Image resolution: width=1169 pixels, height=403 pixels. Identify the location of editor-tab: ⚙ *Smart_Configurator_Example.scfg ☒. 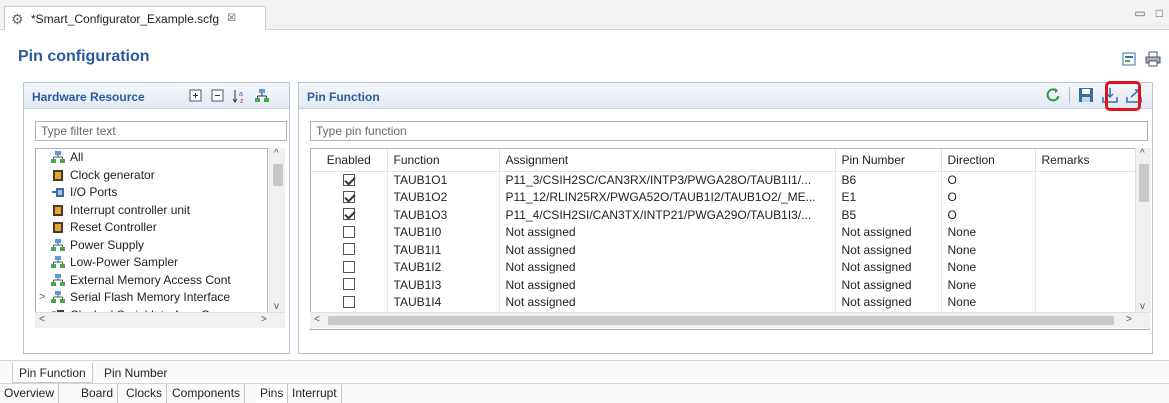
(135, 18).